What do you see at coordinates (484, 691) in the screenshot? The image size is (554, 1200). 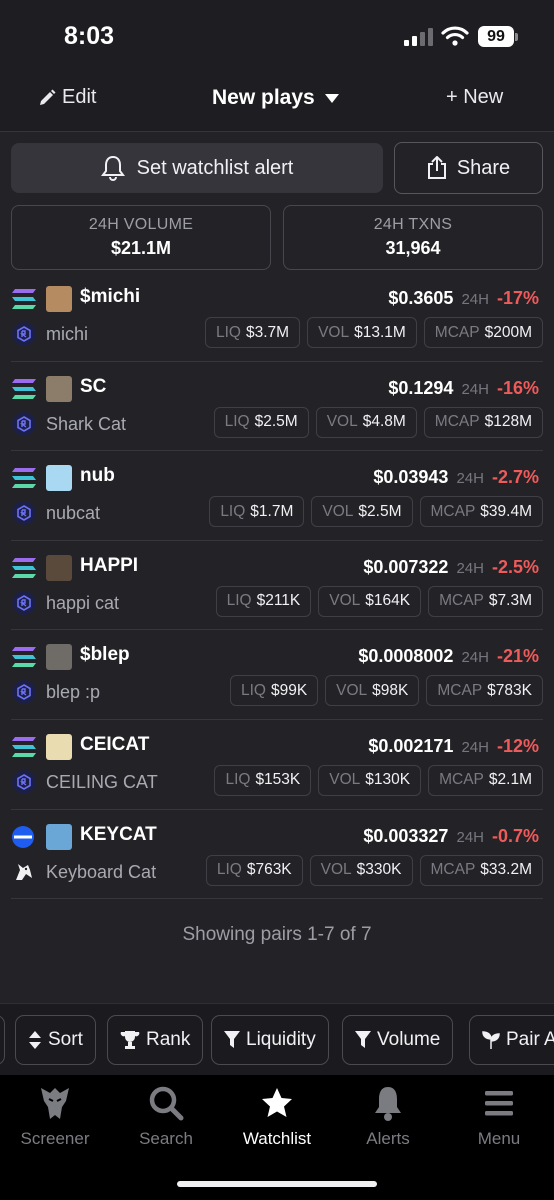 I see `mcap-pill: MCAP $783K` at bounding box center [484, 691].